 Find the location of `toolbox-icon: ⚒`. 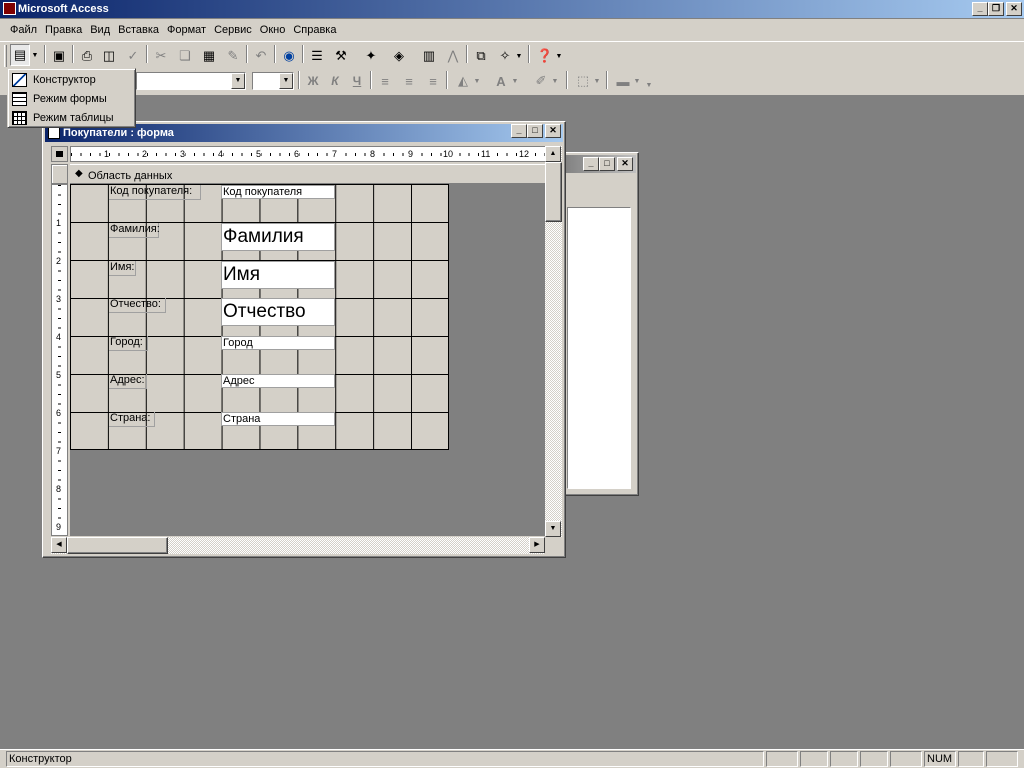

toolbox-icon: ⚒ is located at coordinates (341, 56).